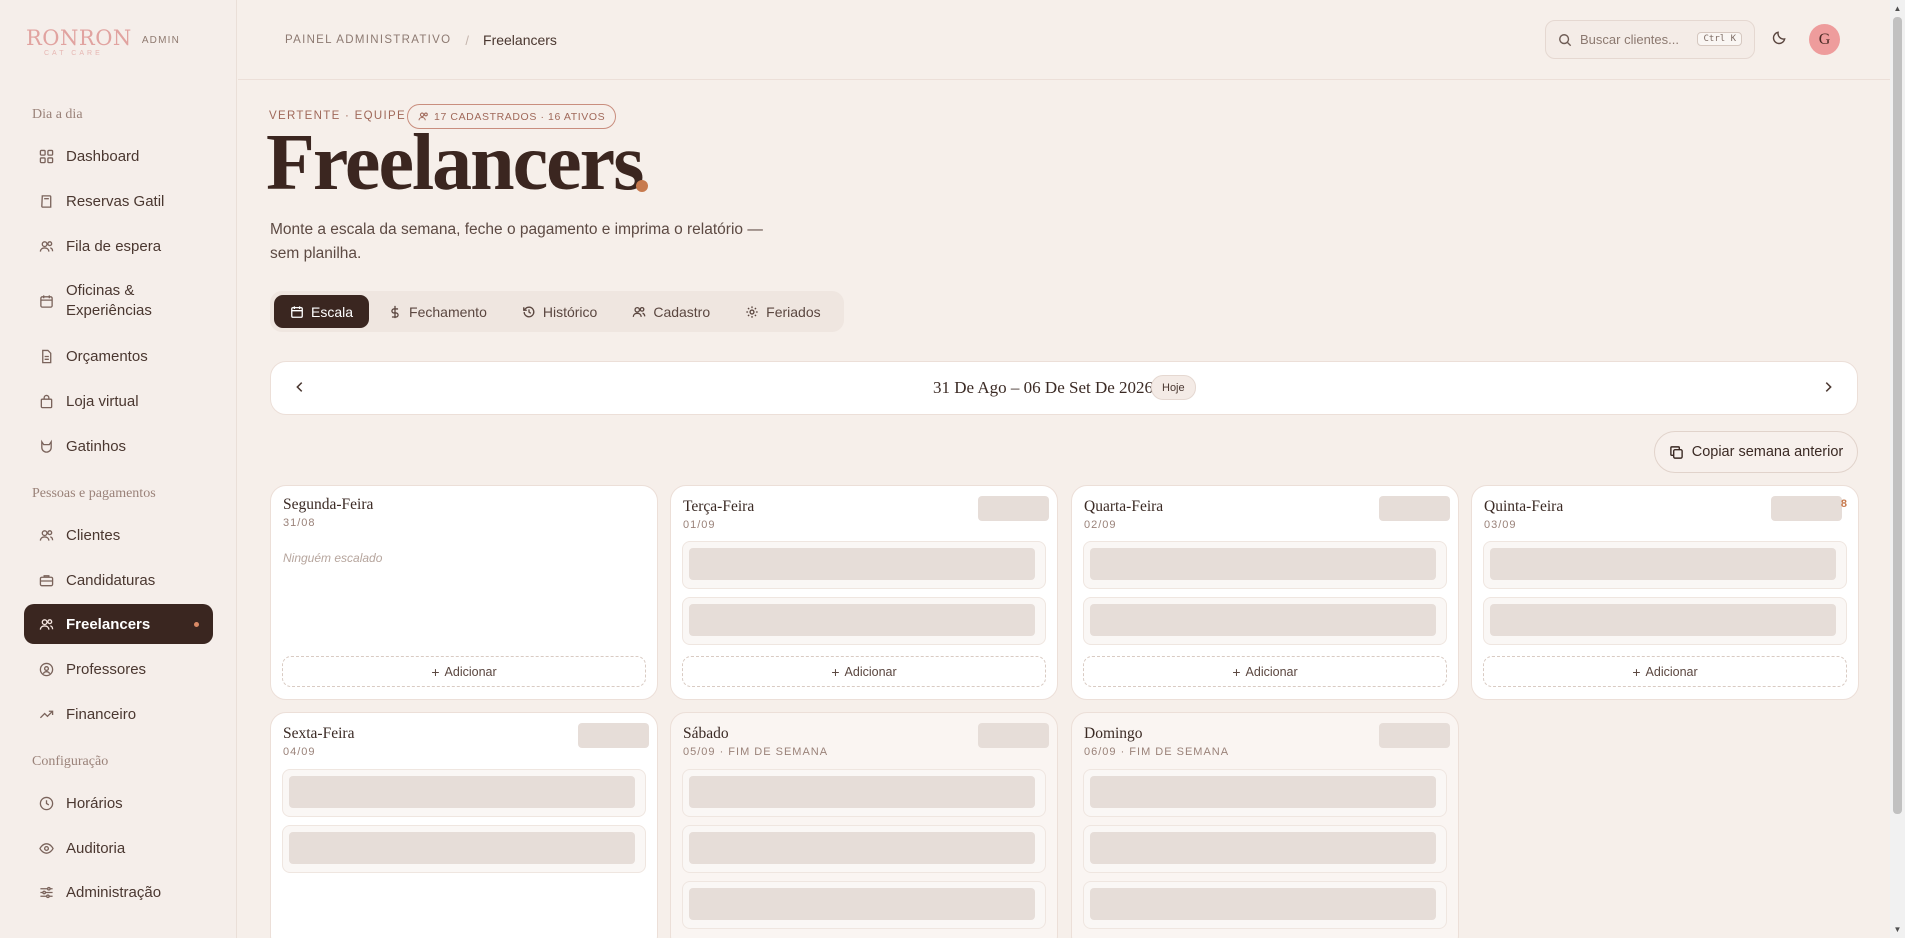 The height and width of the screenshot is (938, 1905). I want to click on brand-logo: RONRON CAT CARE ADMIN, so click(103, 41).